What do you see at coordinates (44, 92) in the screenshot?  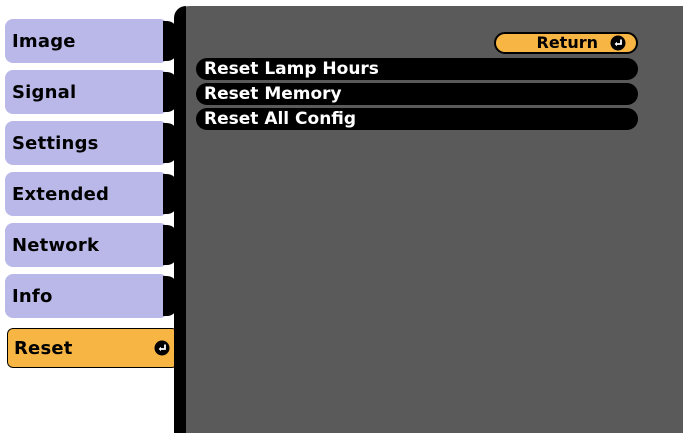 I see `sidebar-item-label: Signal` at bounding box center [44, 92].